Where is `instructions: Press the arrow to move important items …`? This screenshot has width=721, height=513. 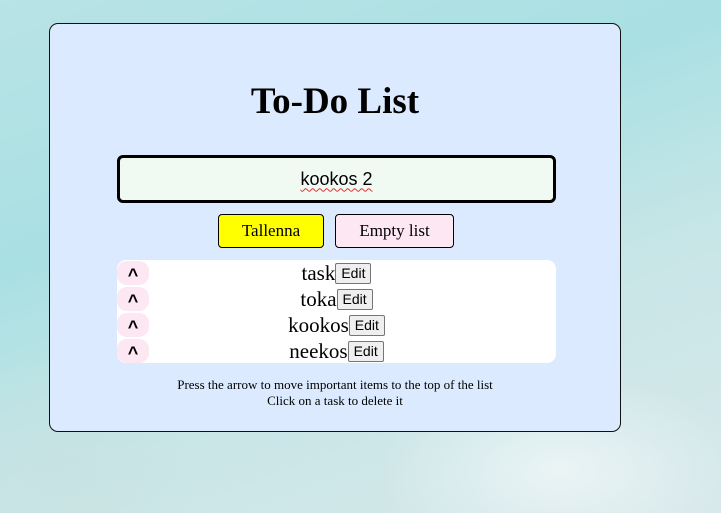
instructions: Press the arrow to move important items … is located at coordinates (335, 393).